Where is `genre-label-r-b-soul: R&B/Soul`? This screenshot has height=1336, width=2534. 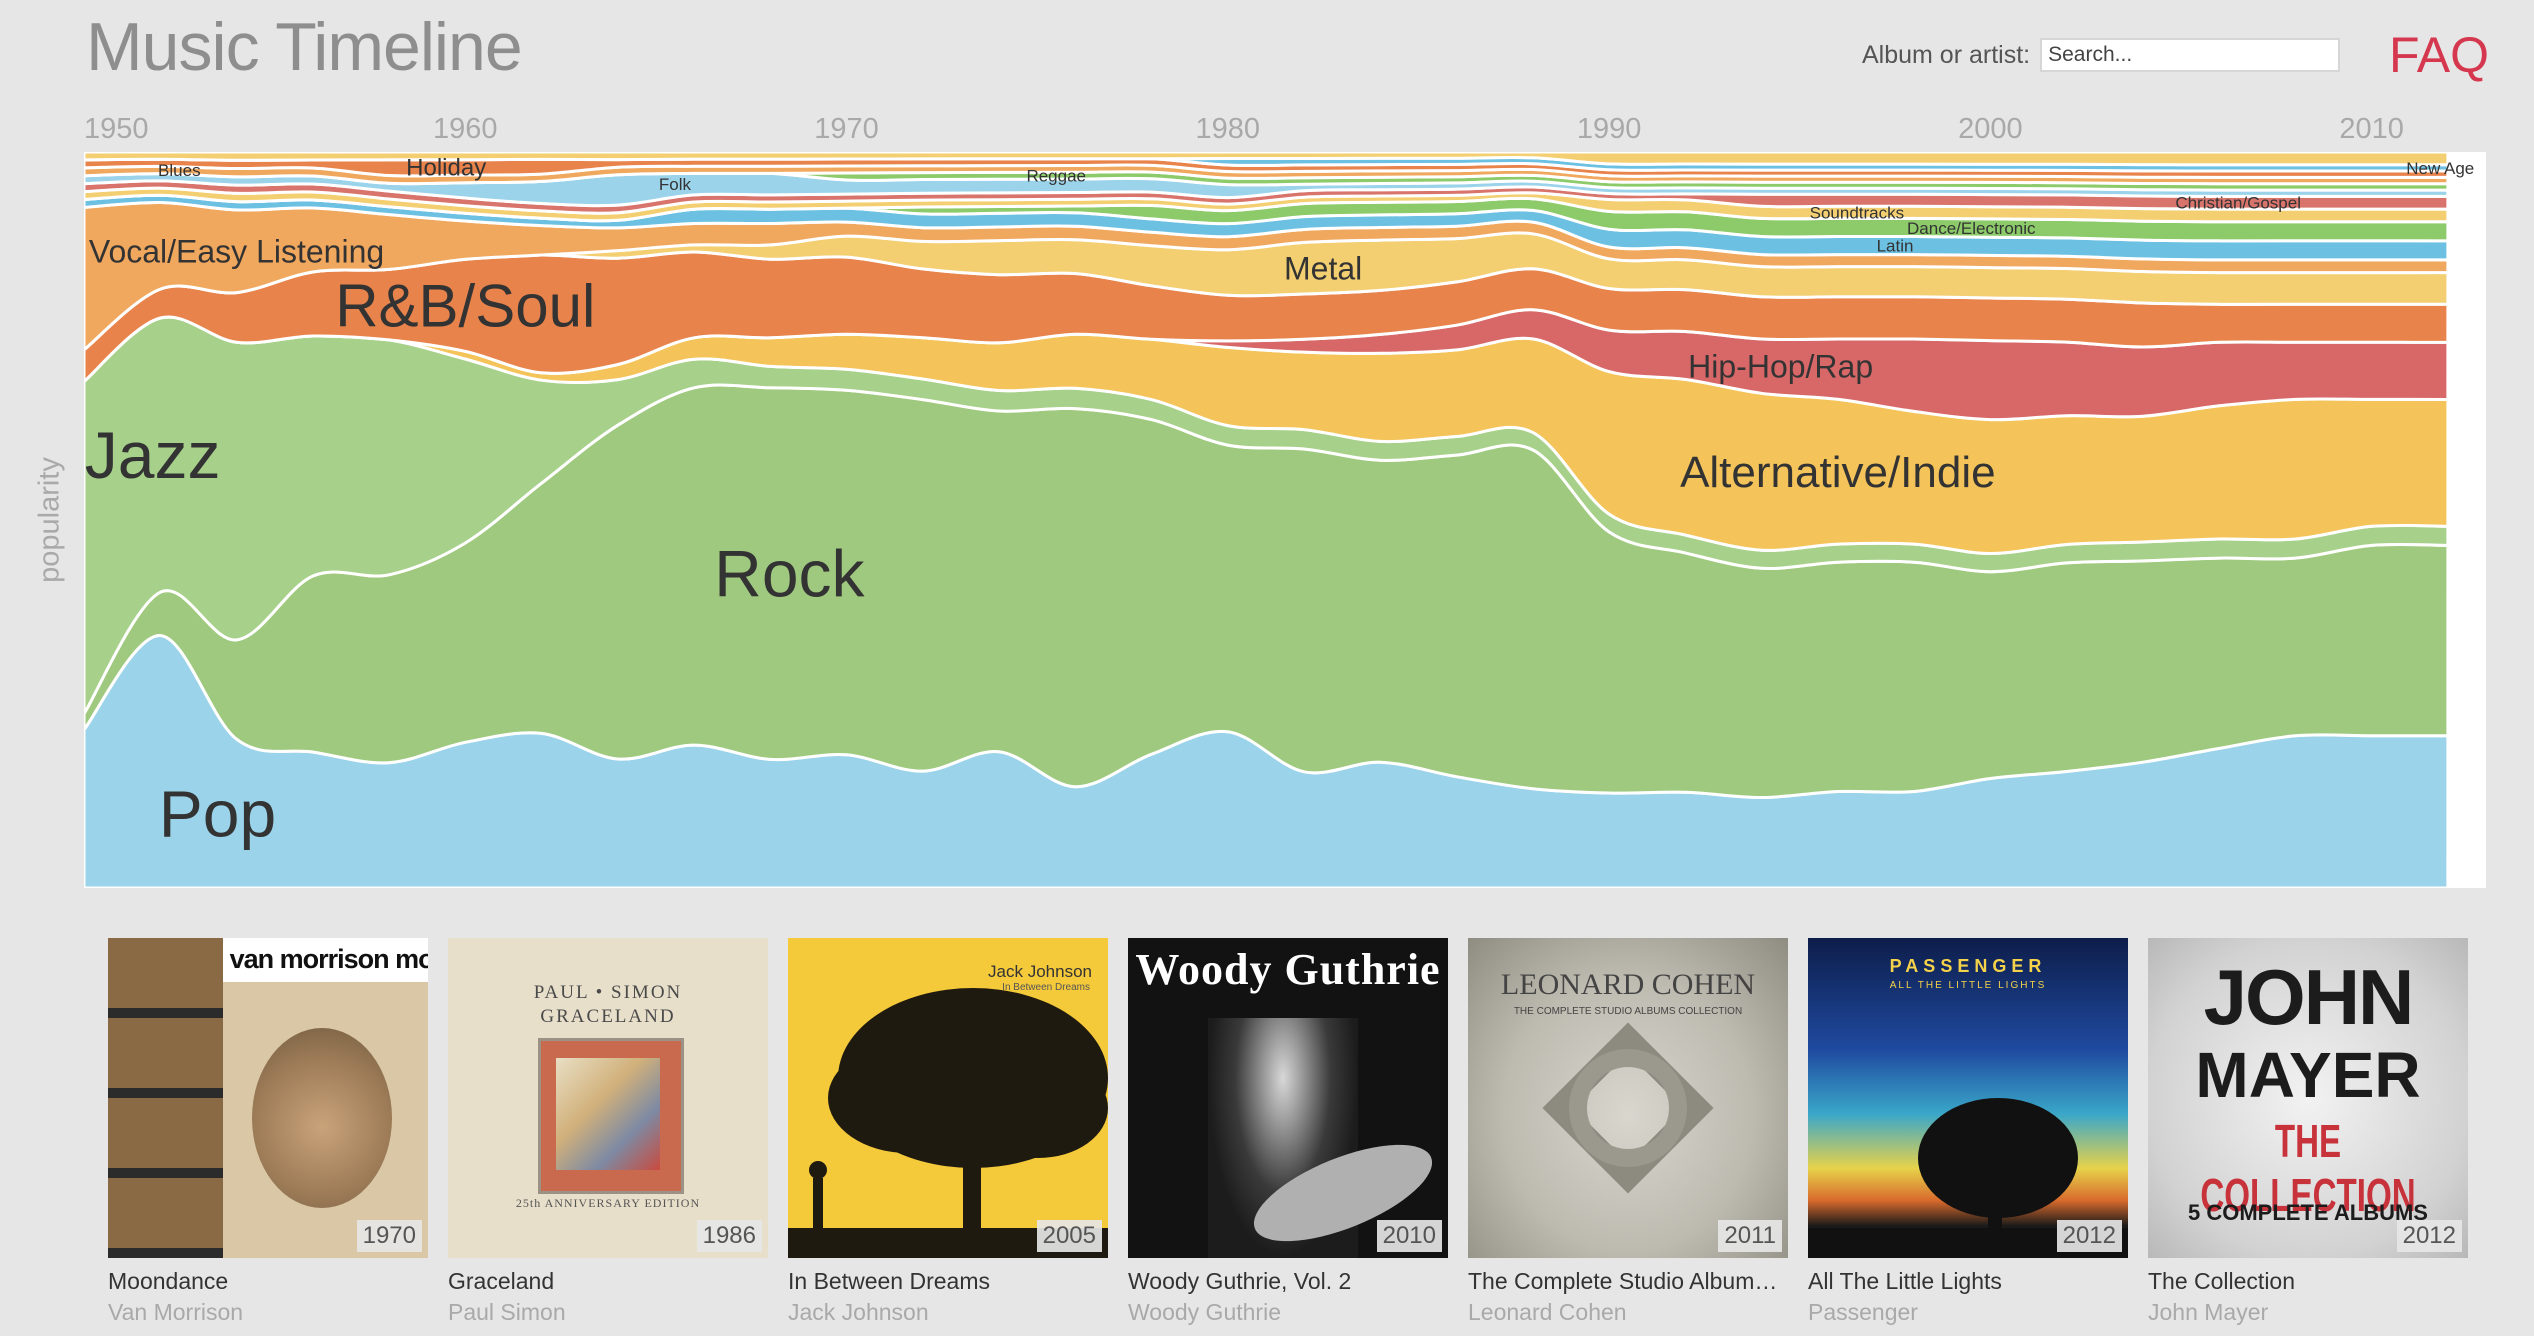 genre-label-r-b-soul: R&B/Soul is located at coordinates (465, 305).